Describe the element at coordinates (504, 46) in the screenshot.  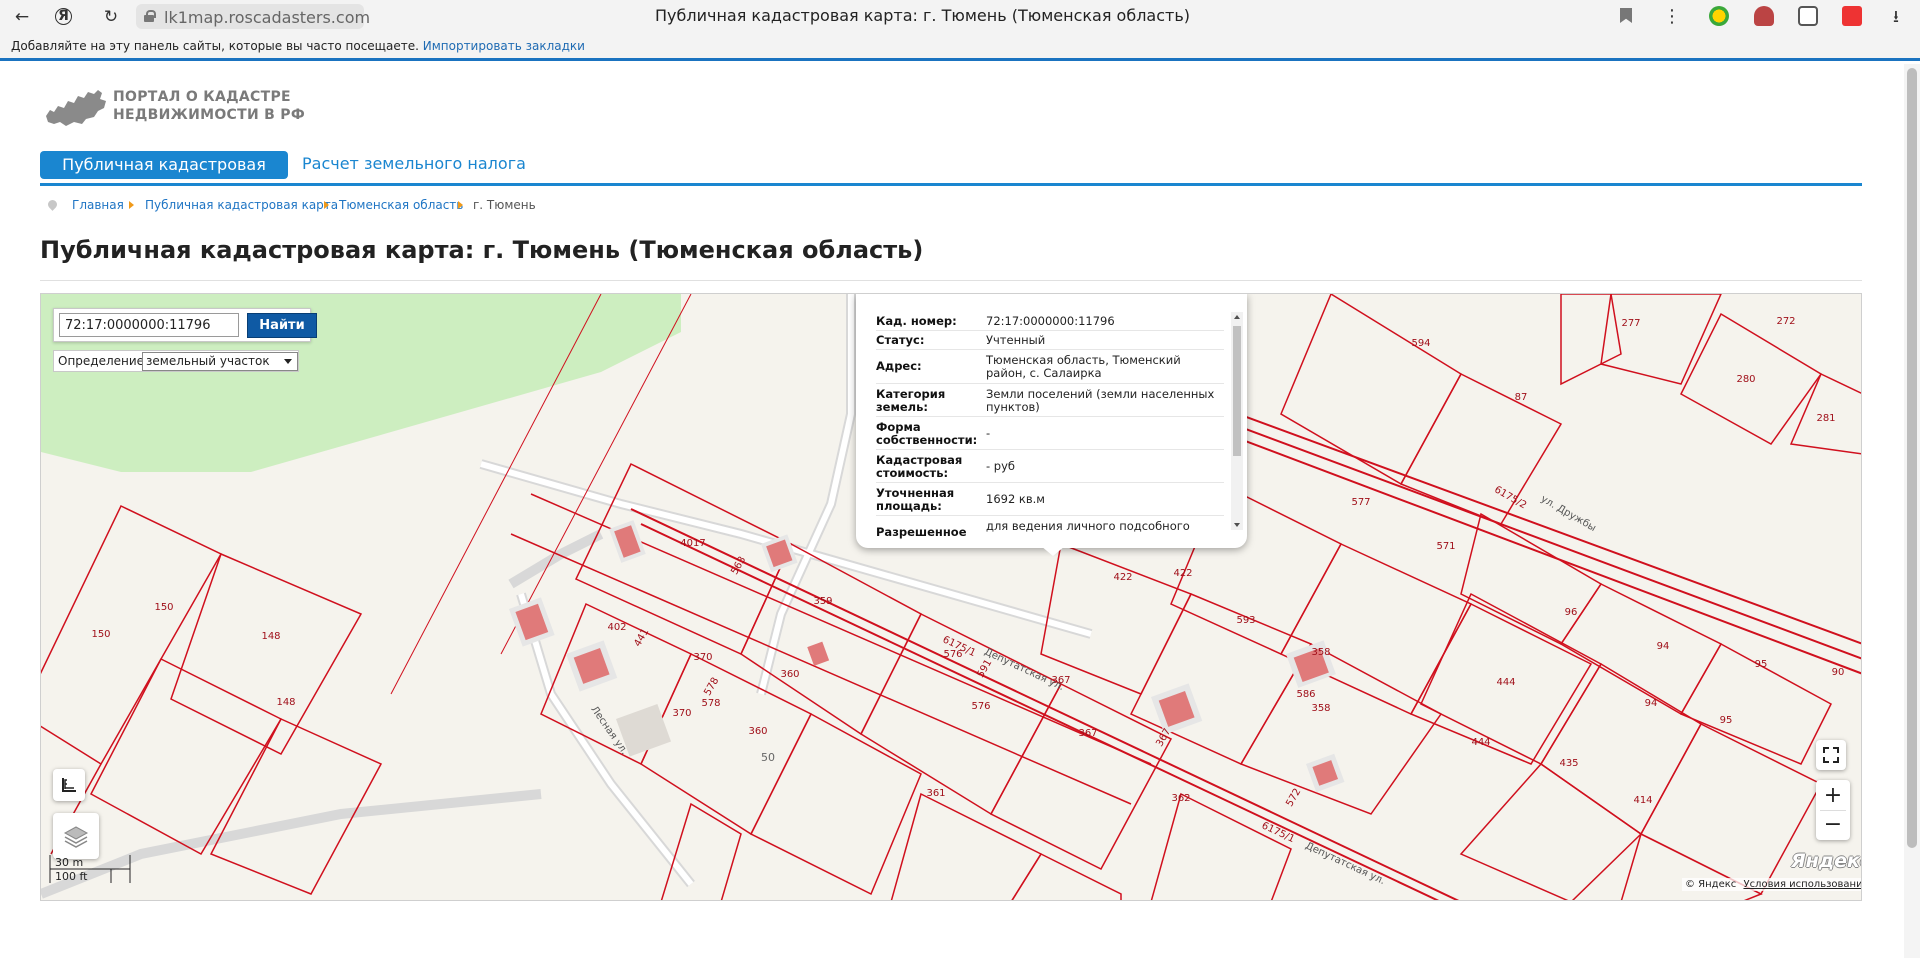
I see `import-bookmarks-link: Импортировать закладки` at that location.